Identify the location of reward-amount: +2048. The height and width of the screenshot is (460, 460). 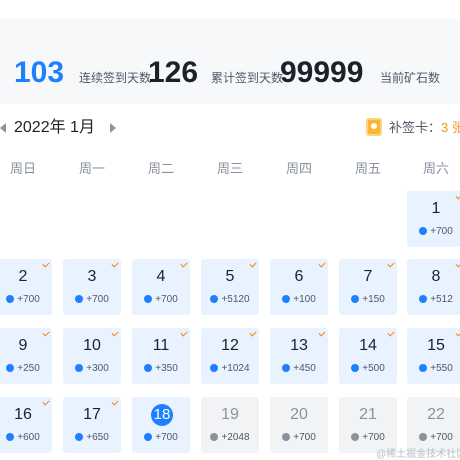
(235, 437).